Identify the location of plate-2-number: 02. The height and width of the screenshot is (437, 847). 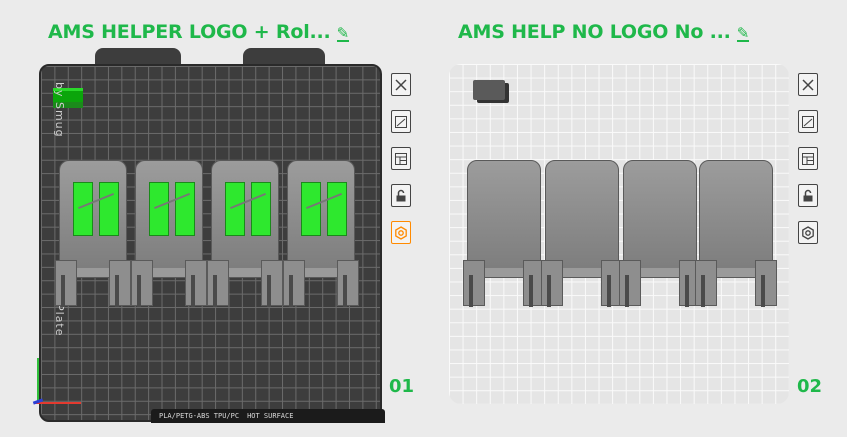
(810, 386).